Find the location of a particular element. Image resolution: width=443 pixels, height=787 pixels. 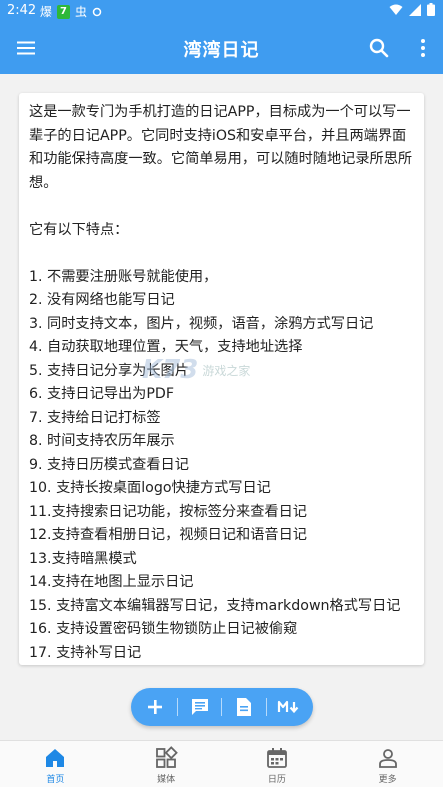

nav-label-more: 更多 is located at coordinates (387, 780).